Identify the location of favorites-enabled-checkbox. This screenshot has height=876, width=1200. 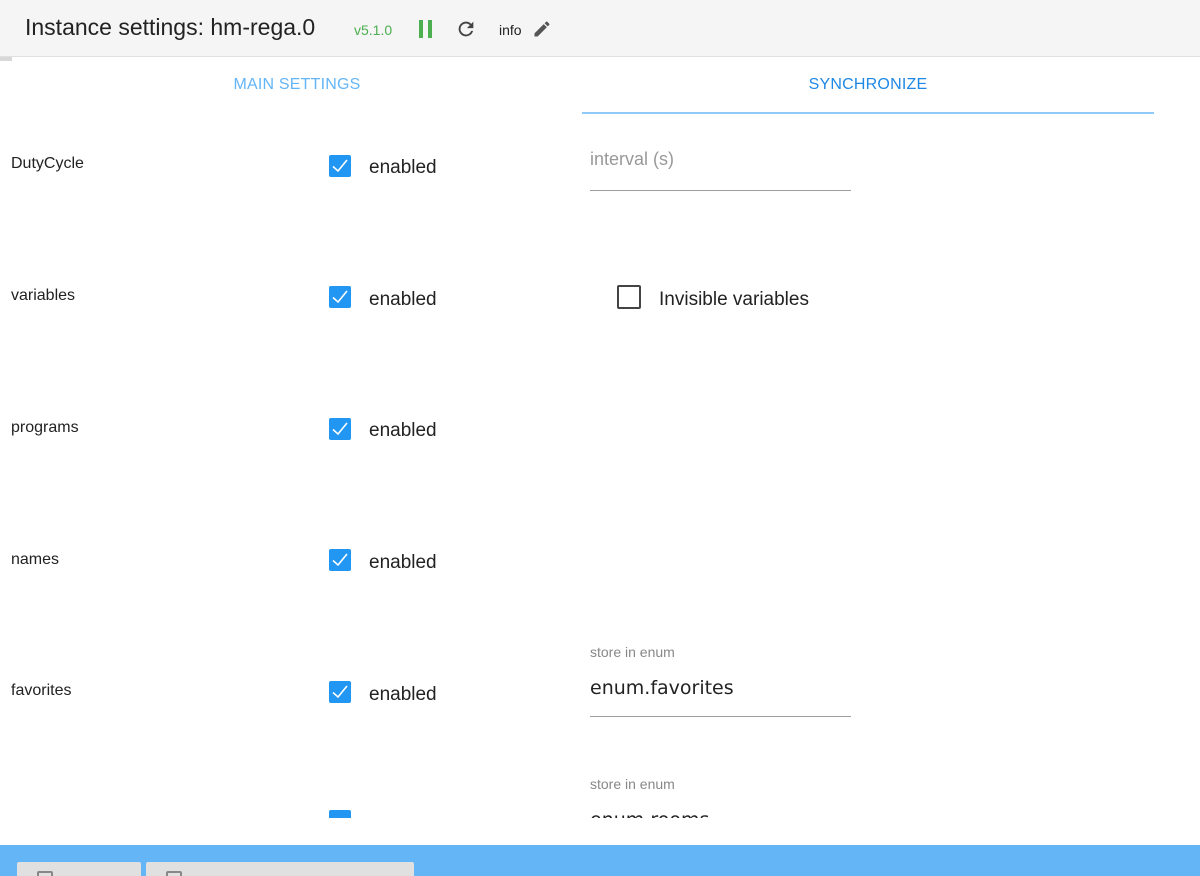
(340, 692).